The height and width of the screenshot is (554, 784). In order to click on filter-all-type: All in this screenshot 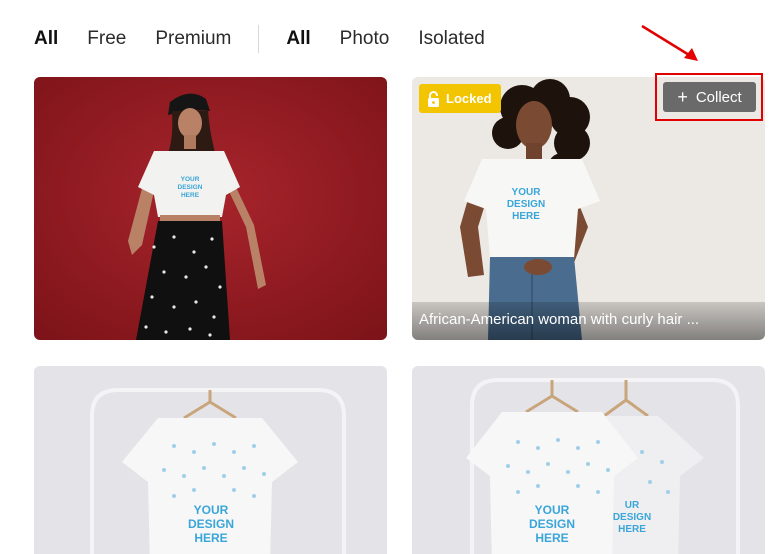, I will do `click(298, 39)`.